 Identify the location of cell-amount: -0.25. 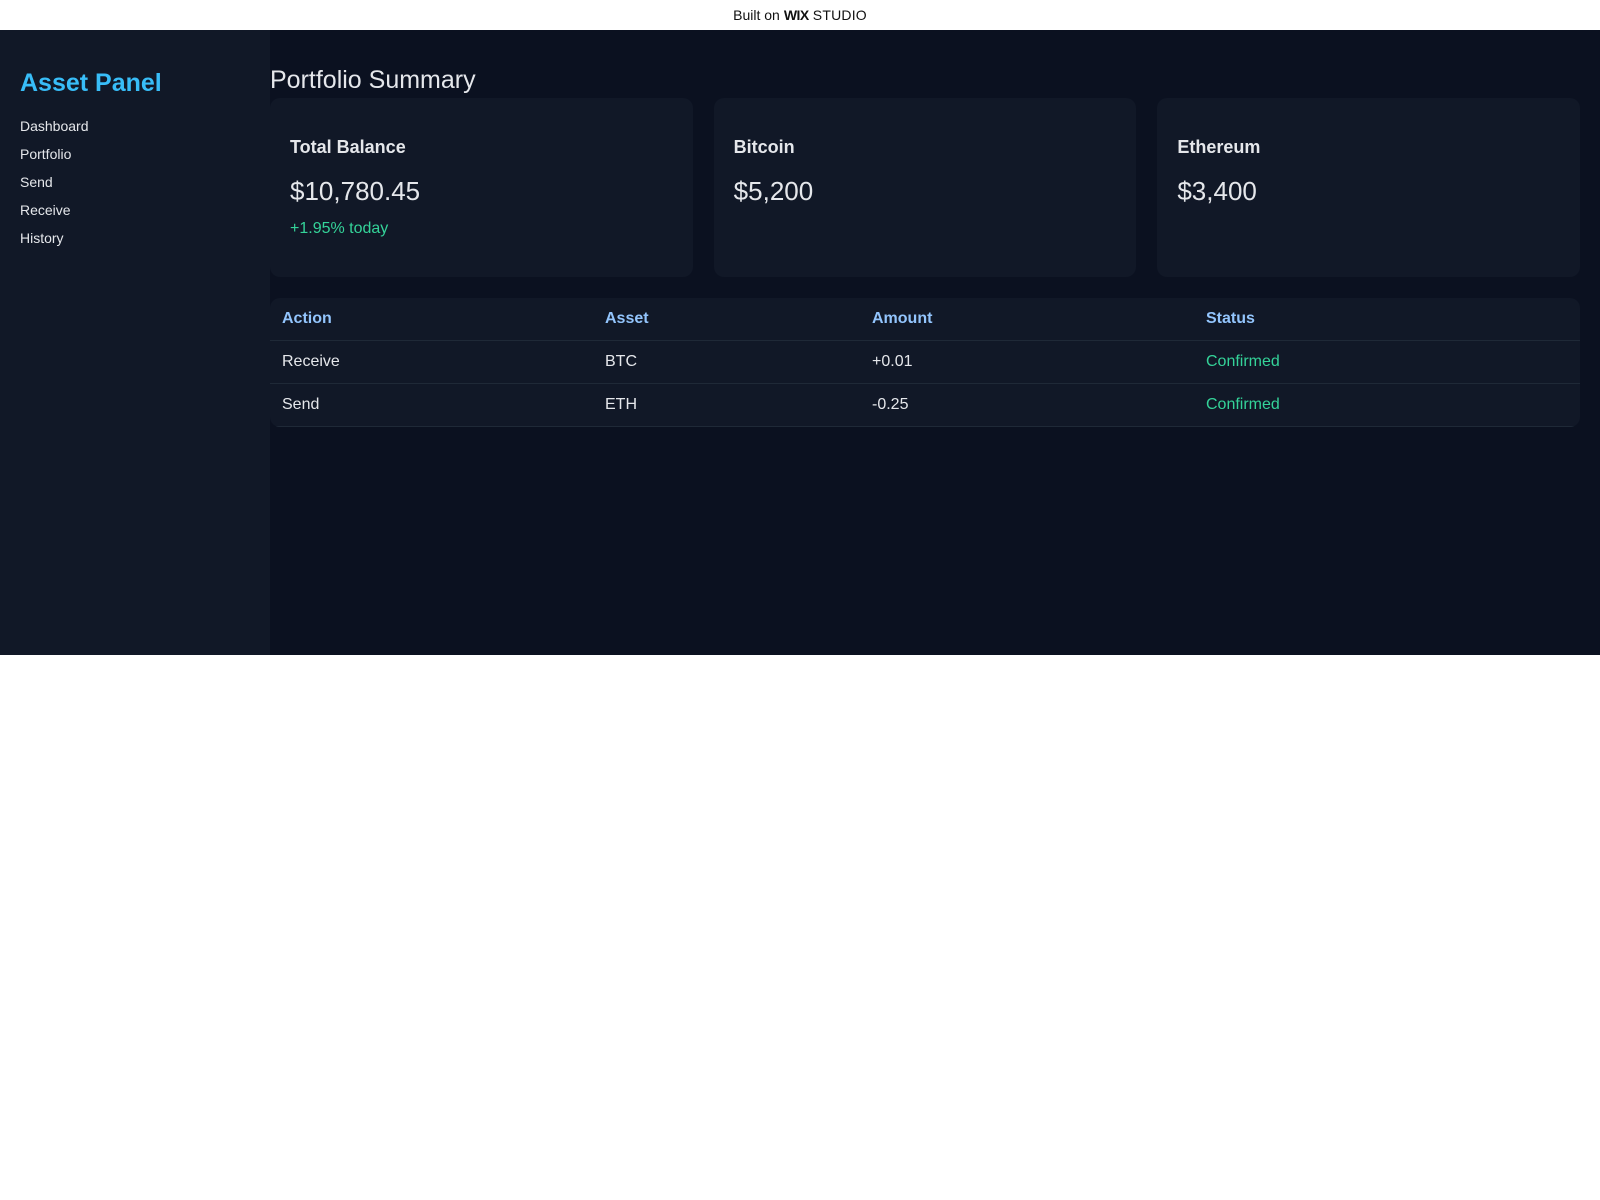
(1027, 405).